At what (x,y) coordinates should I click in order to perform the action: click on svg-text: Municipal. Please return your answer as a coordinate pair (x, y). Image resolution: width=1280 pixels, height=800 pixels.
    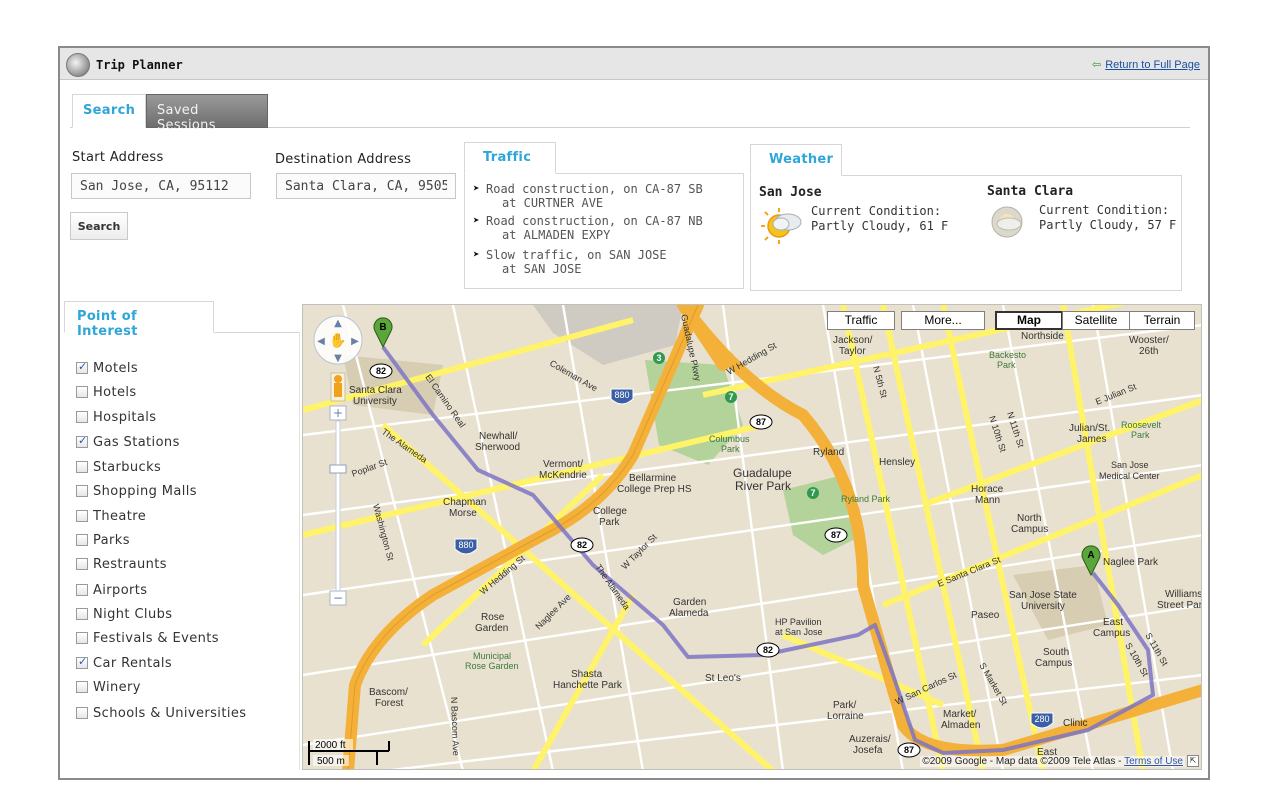
    Looking at the image, I should click on (492, 656).